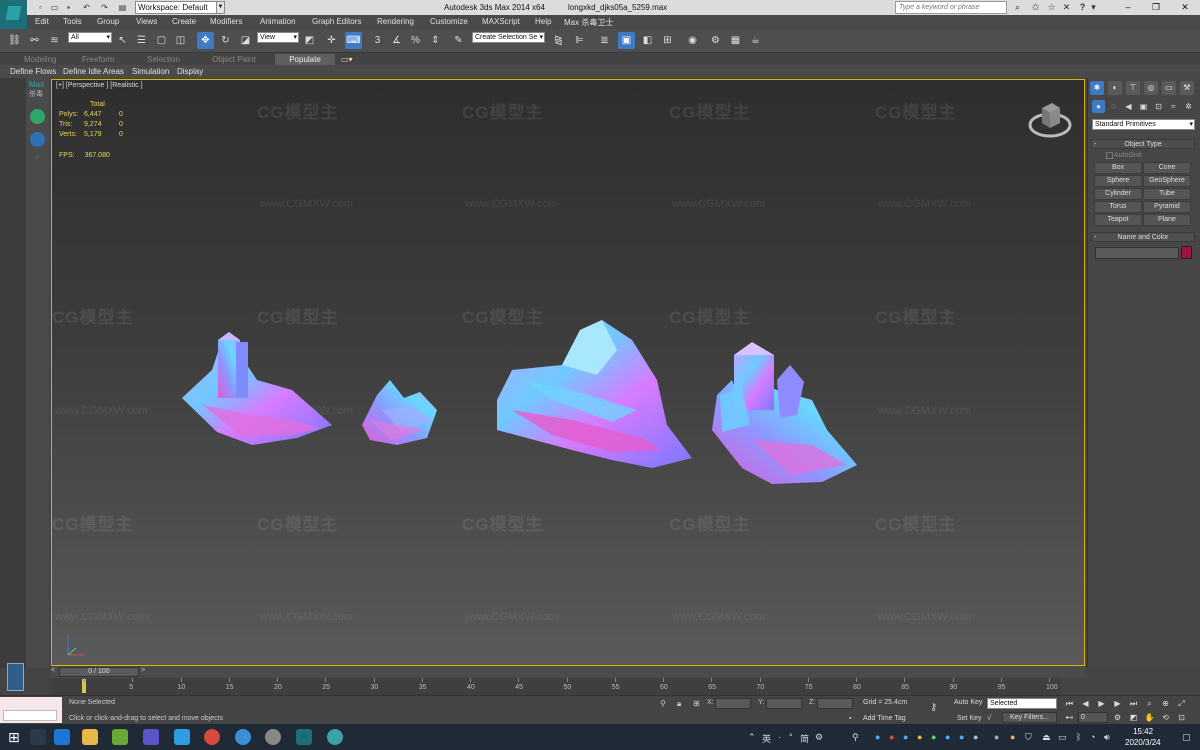 The width and height of the screenshot is (1200, 750). I want to click on file-explorer-icon, so click(90, 737).